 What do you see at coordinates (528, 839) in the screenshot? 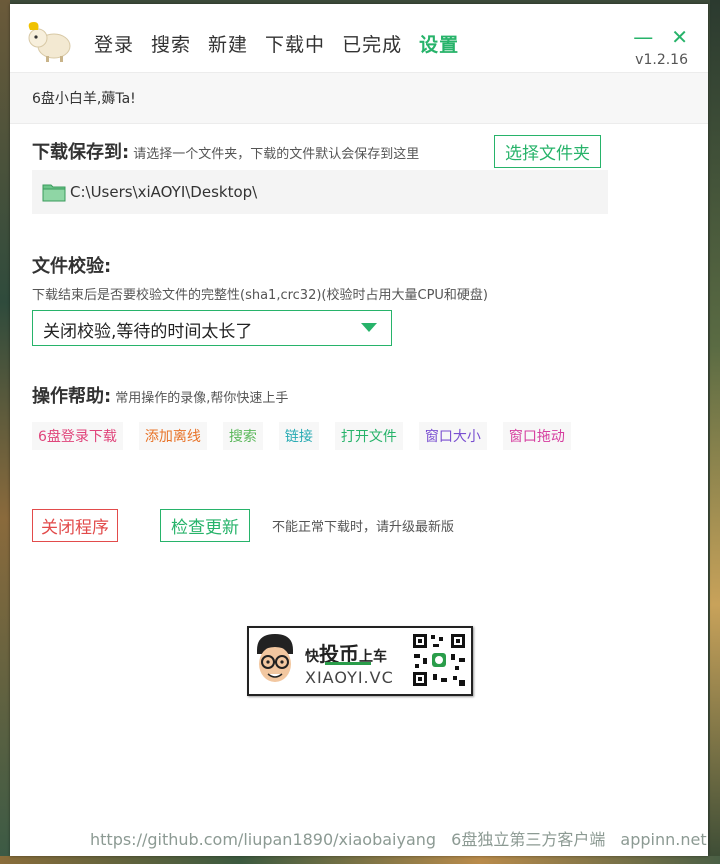
I see `footer-description: 6盘独立第三方客户端` at bounding box center [528, 839].